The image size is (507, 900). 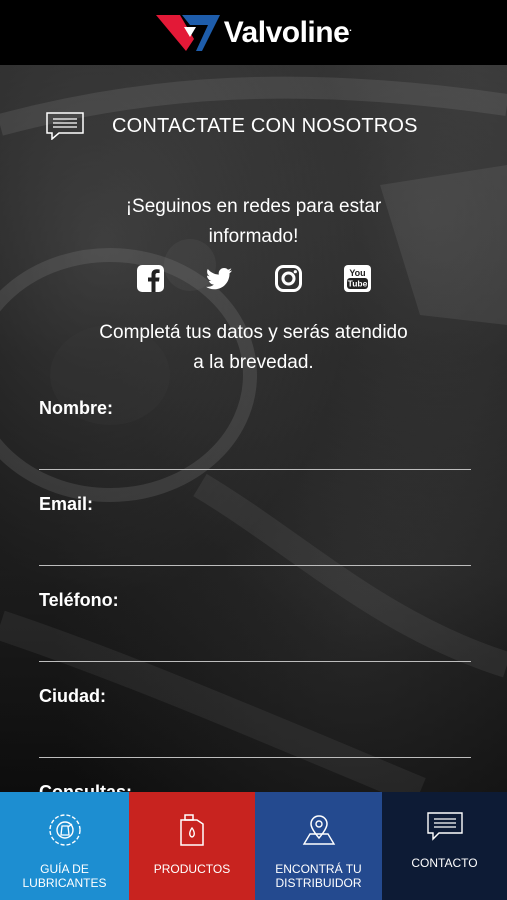 I want to click on twitter-icon, so click(x=219, y=278).